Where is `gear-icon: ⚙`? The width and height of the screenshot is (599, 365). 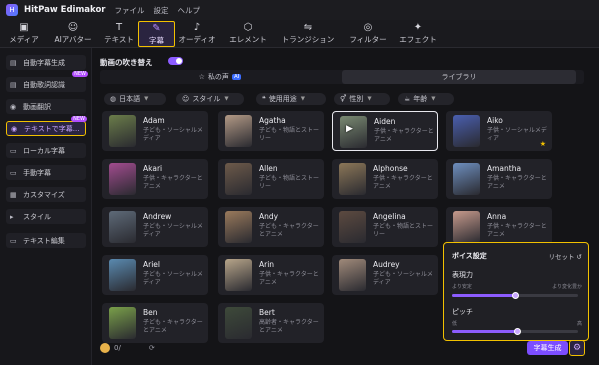
gear-icon: ⚙ is located at coordinates (577, 348).